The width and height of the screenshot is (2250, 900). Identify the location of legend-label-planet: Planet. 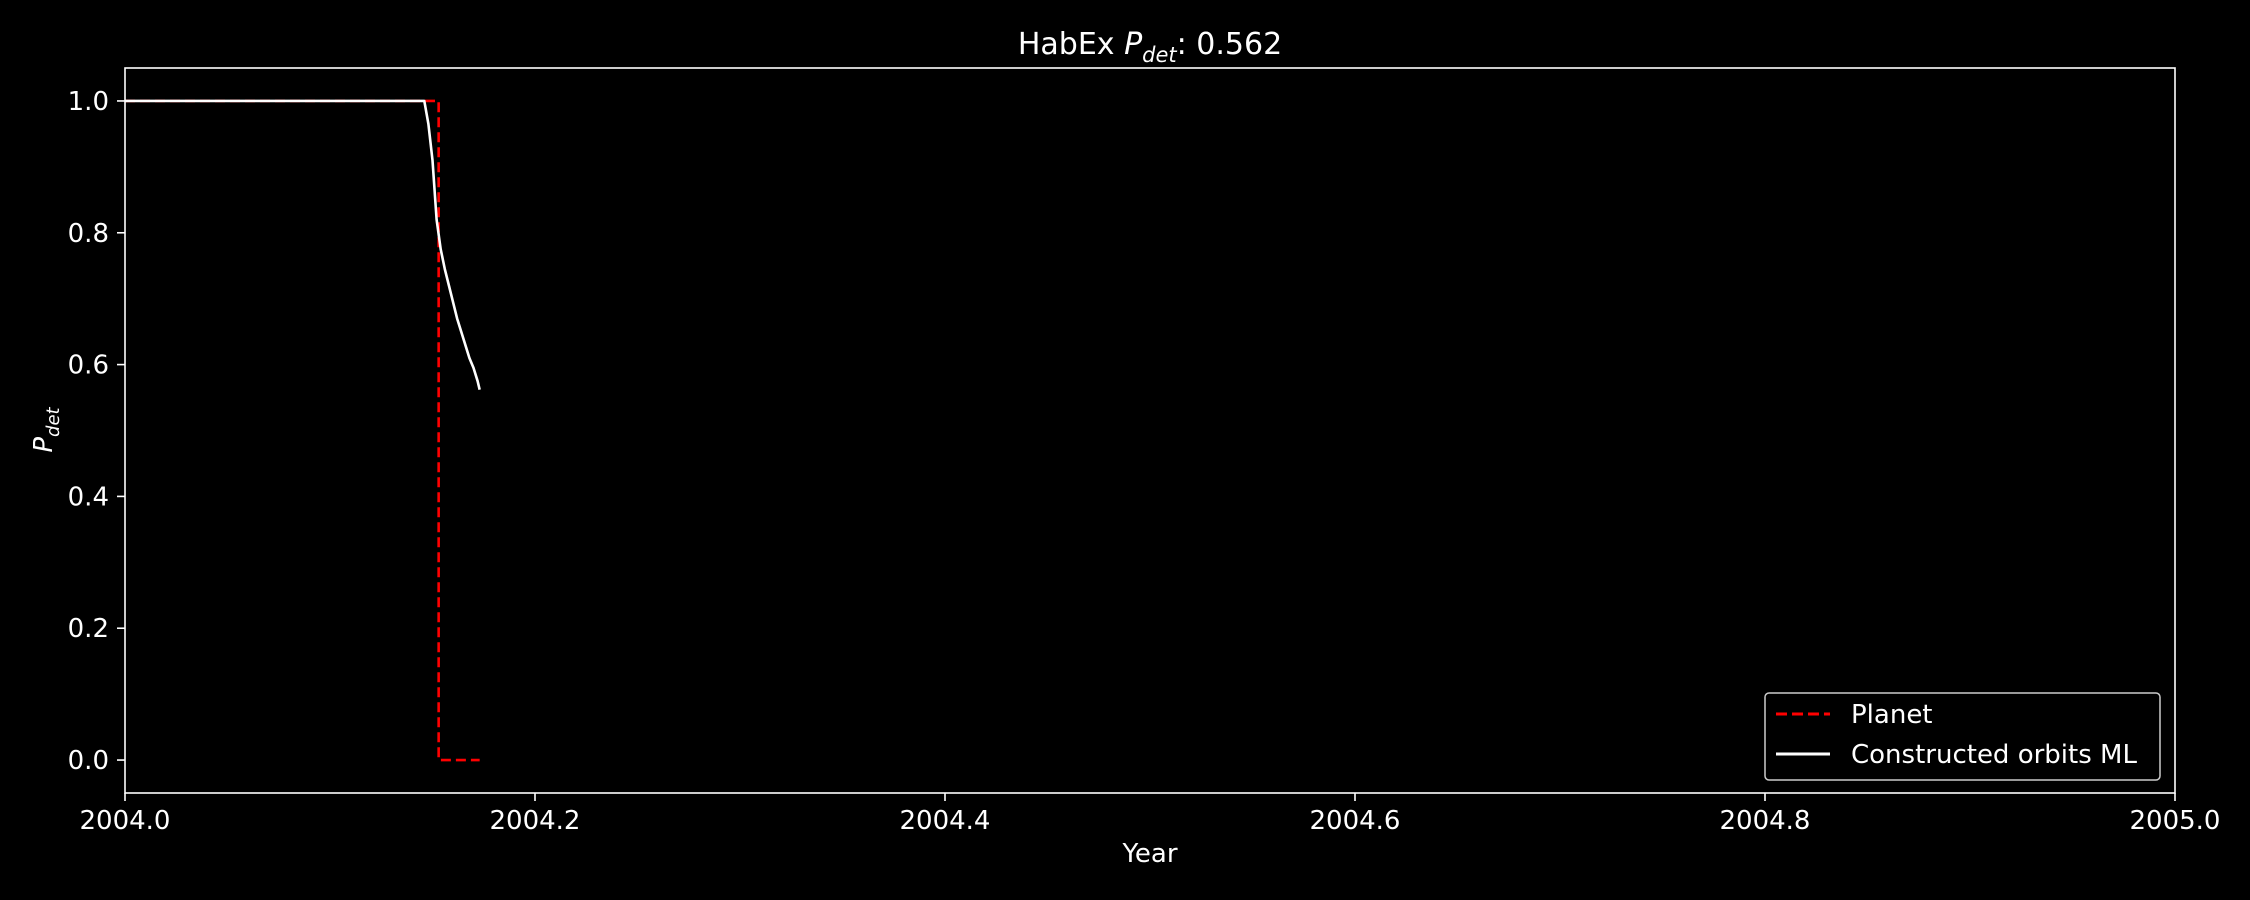
(1892, 715).